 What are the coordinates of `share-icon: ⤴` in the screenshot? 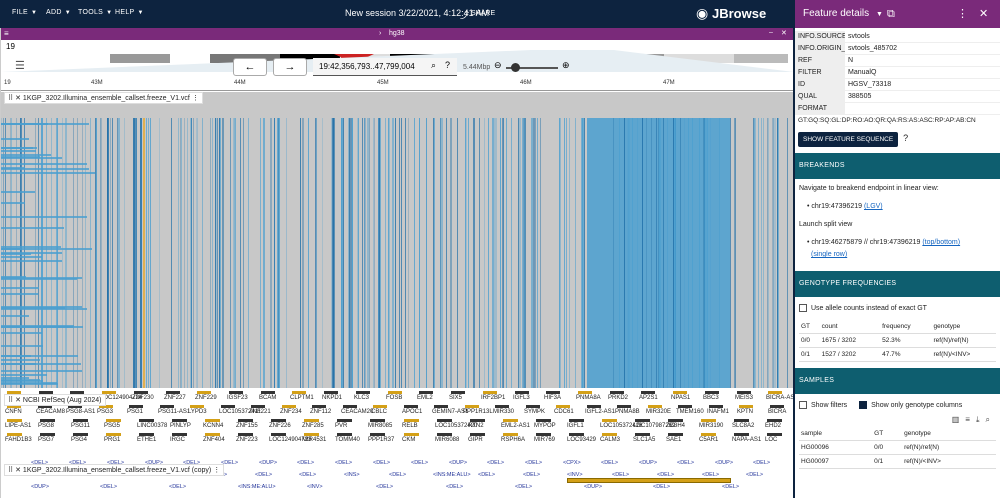 It's located at (464, 14).